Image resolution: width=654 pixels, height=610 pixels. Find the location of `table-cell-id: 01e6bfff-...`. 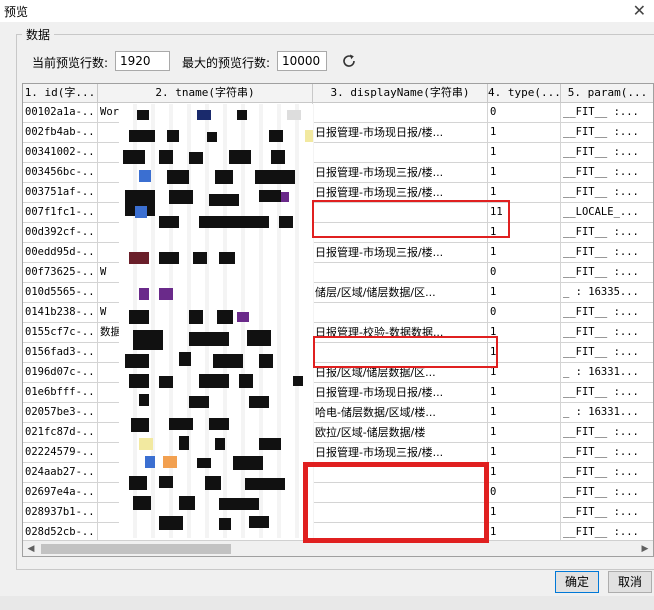

table-cell-id: 01e6bfff-... is located at coordinates (60, 392).